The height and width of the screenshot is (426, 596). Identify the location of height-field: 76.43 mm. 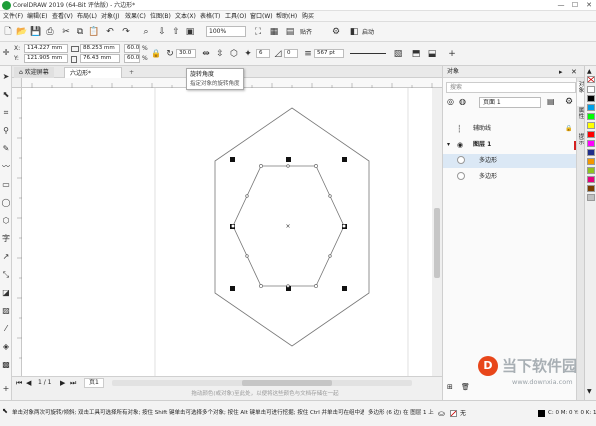
(100, 58).